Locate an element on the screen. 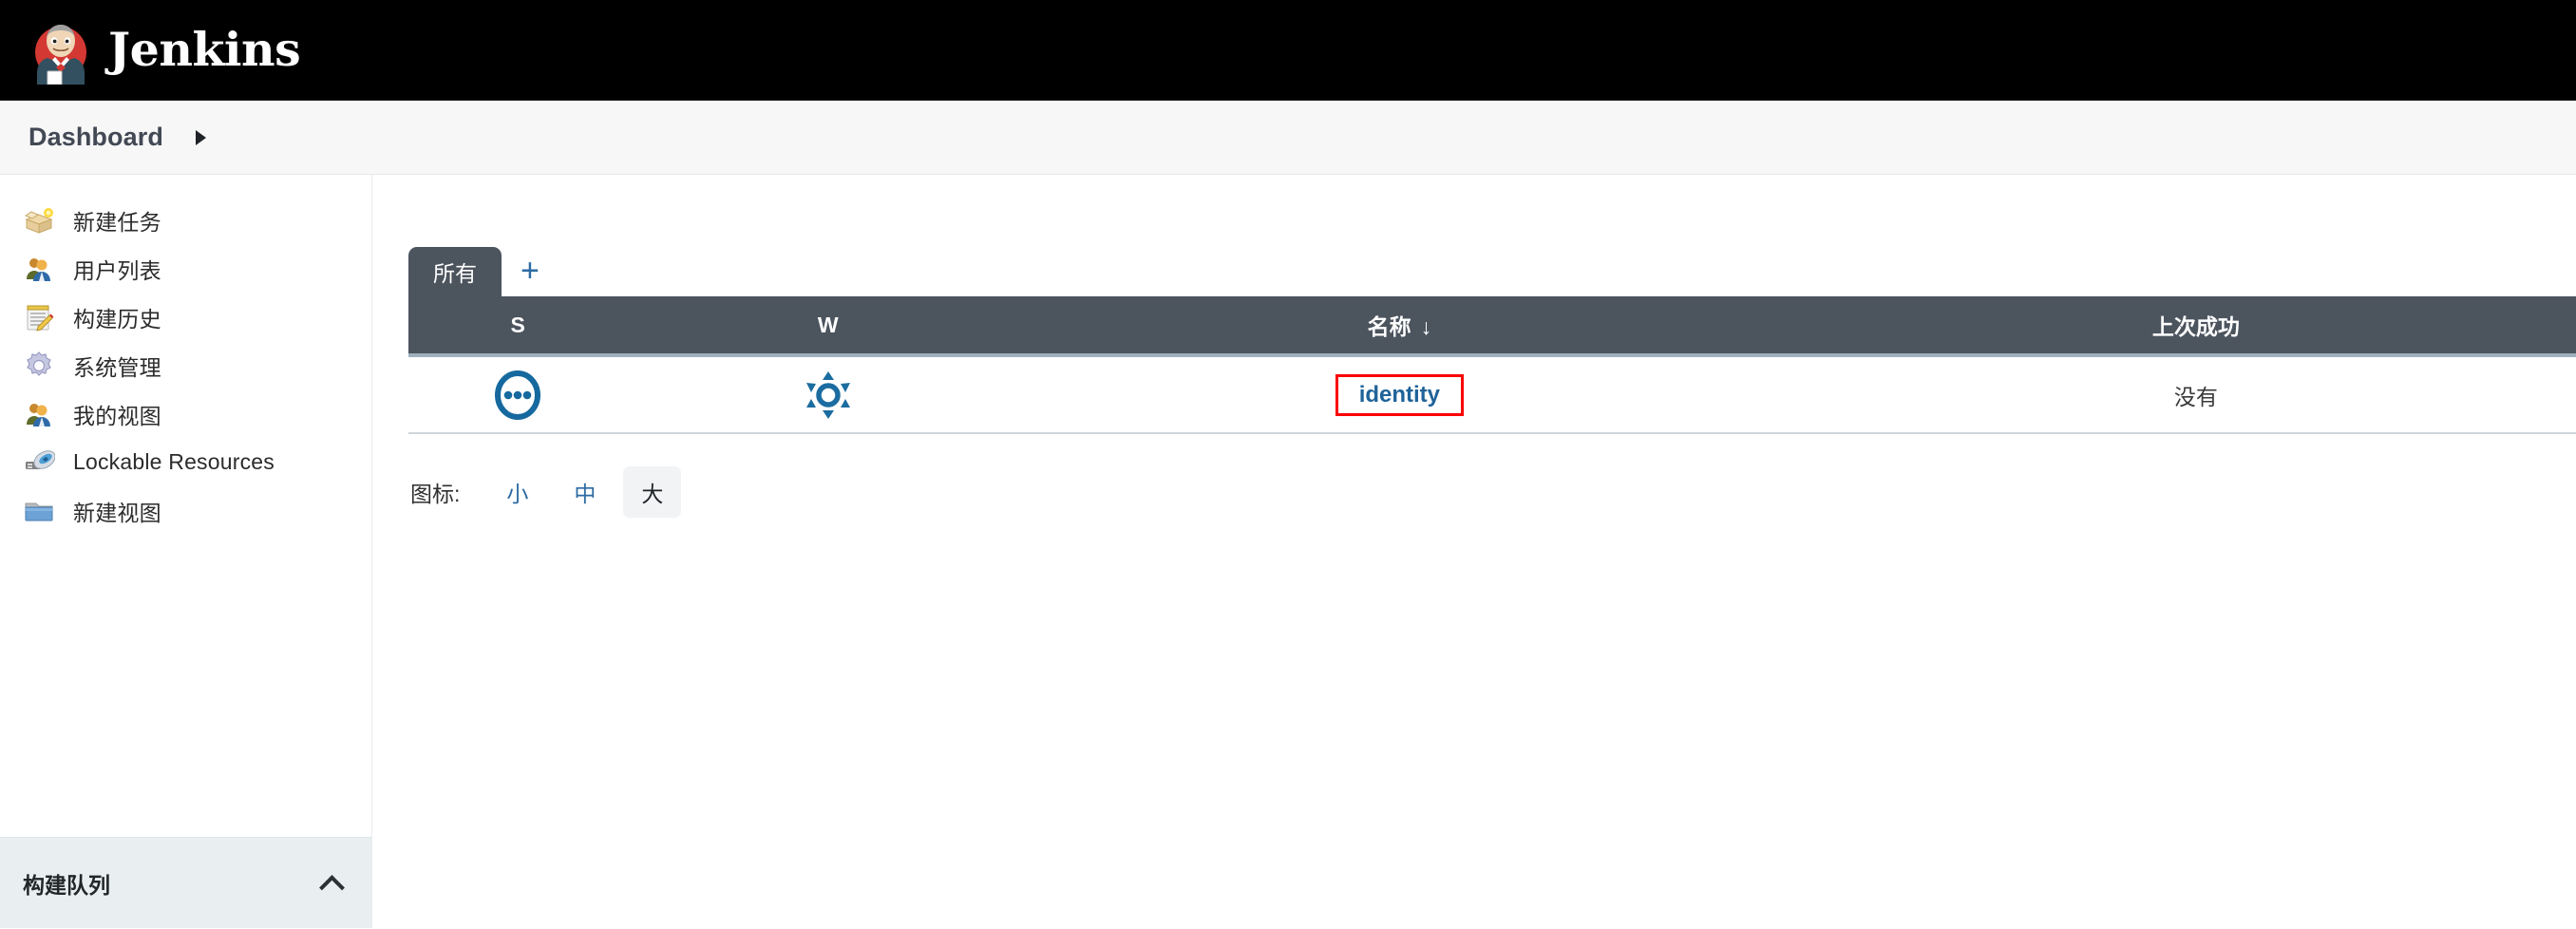  column-header-weather: W is located at coordinates (828, 327).